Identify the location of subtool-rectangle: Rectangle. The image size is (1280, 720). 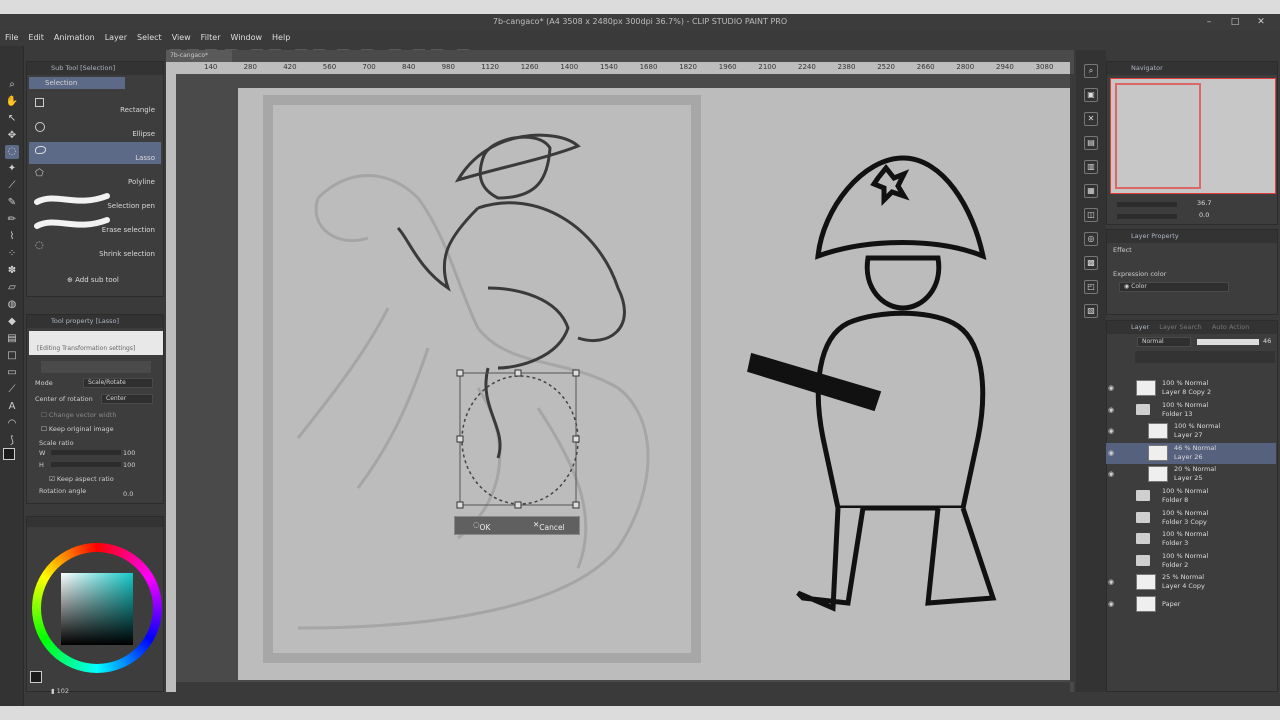
(95, 105).